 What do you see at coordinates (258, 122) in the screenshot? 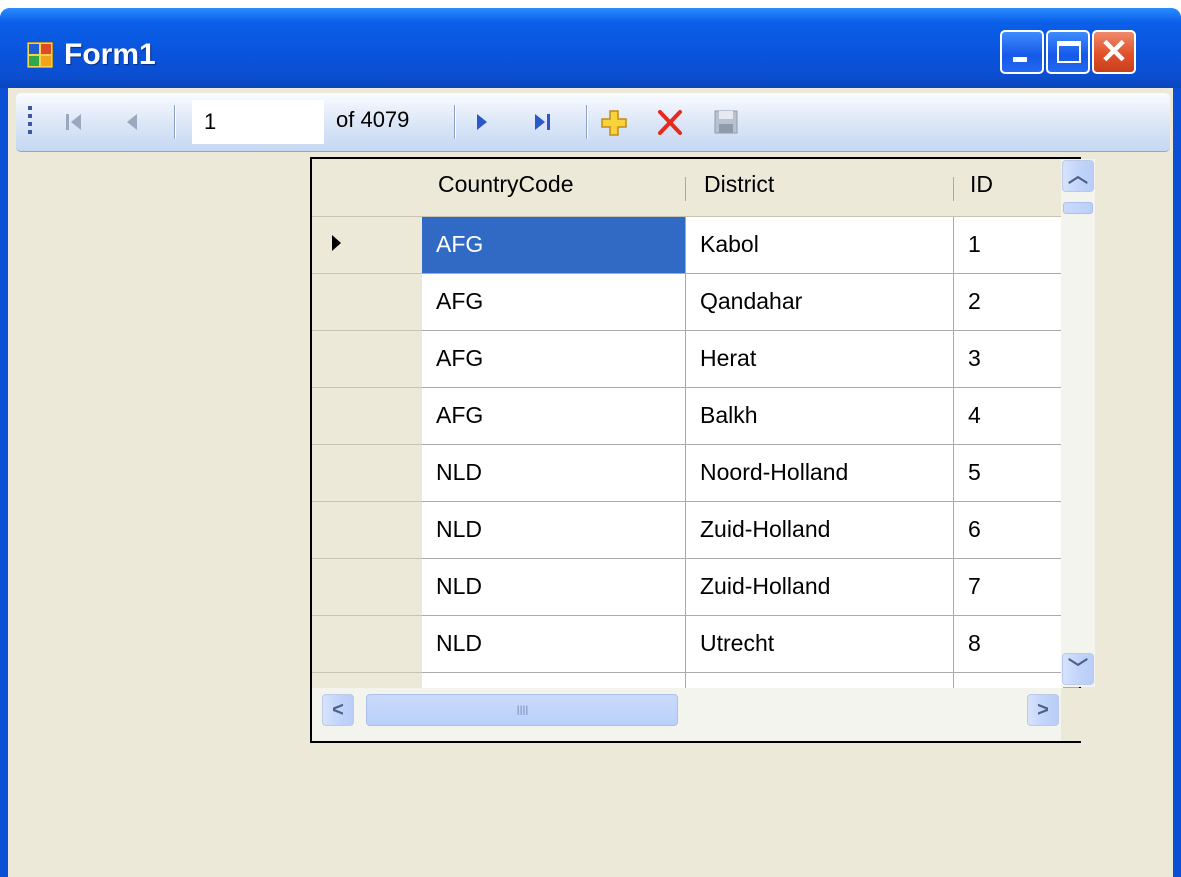
I see `position-input` at bounding box center [258, 122].